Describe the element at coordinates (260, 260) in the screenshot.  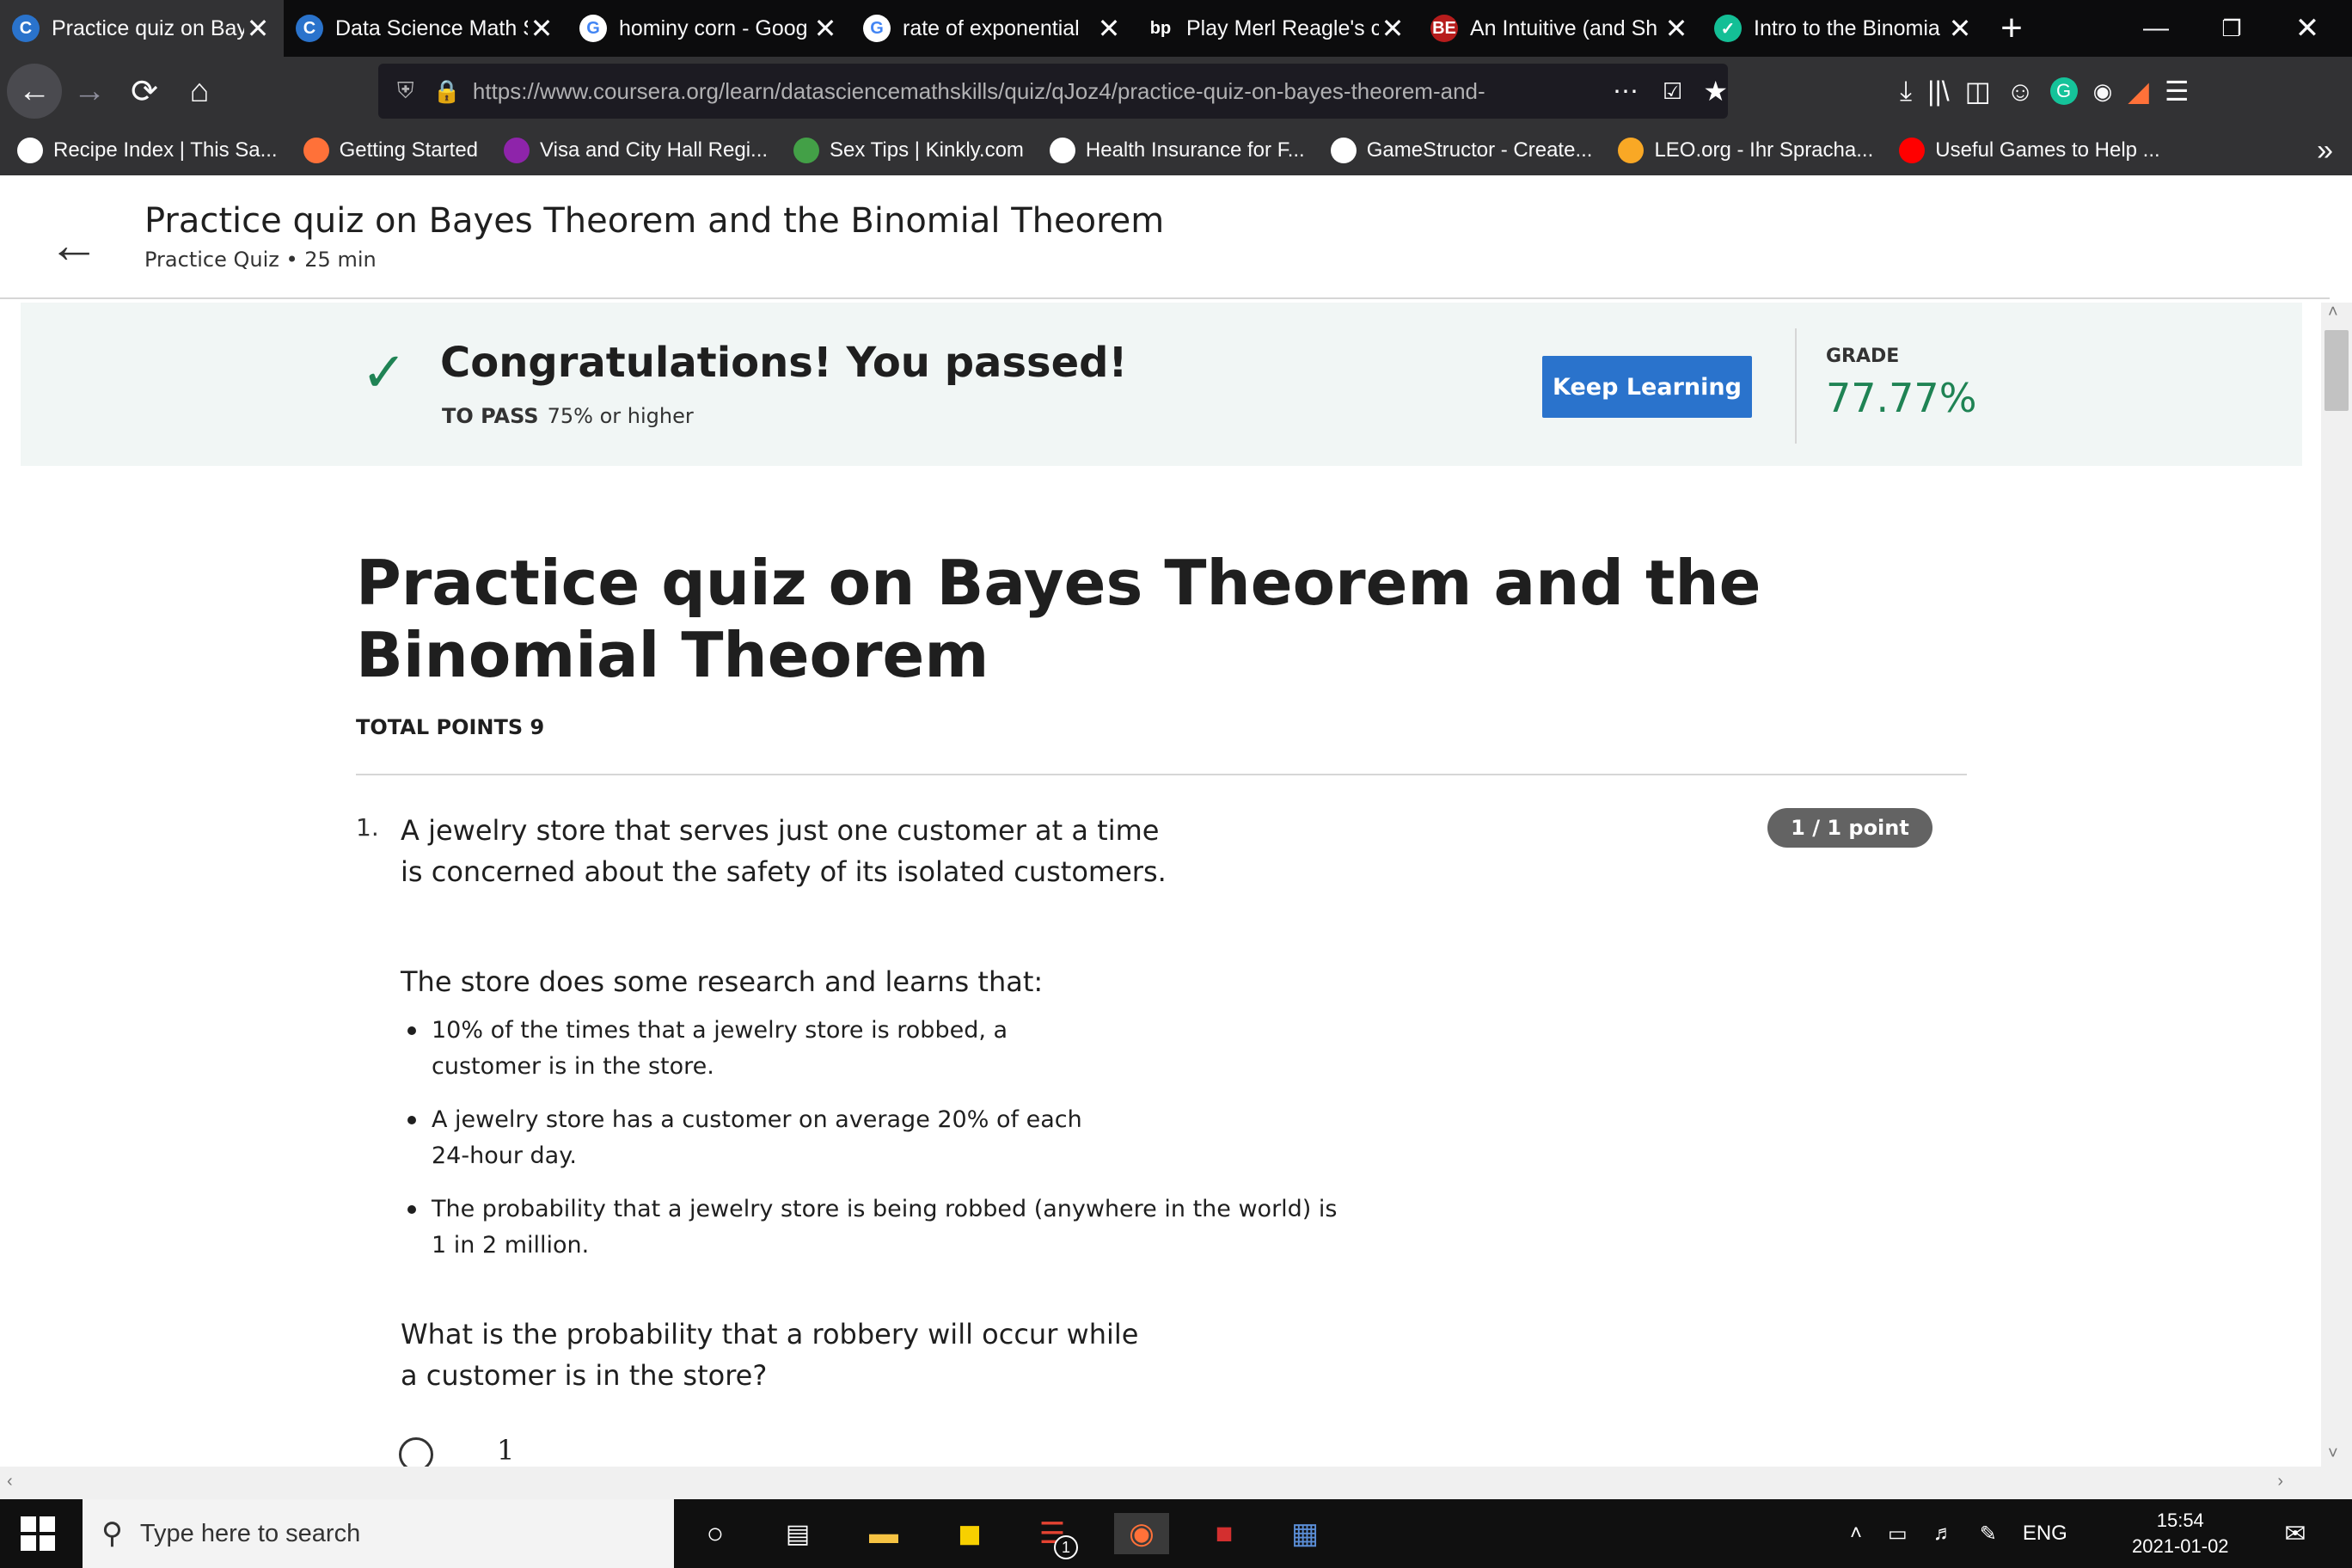
I see `header-subtitle: Practice Quiz • 25 min` at that location.